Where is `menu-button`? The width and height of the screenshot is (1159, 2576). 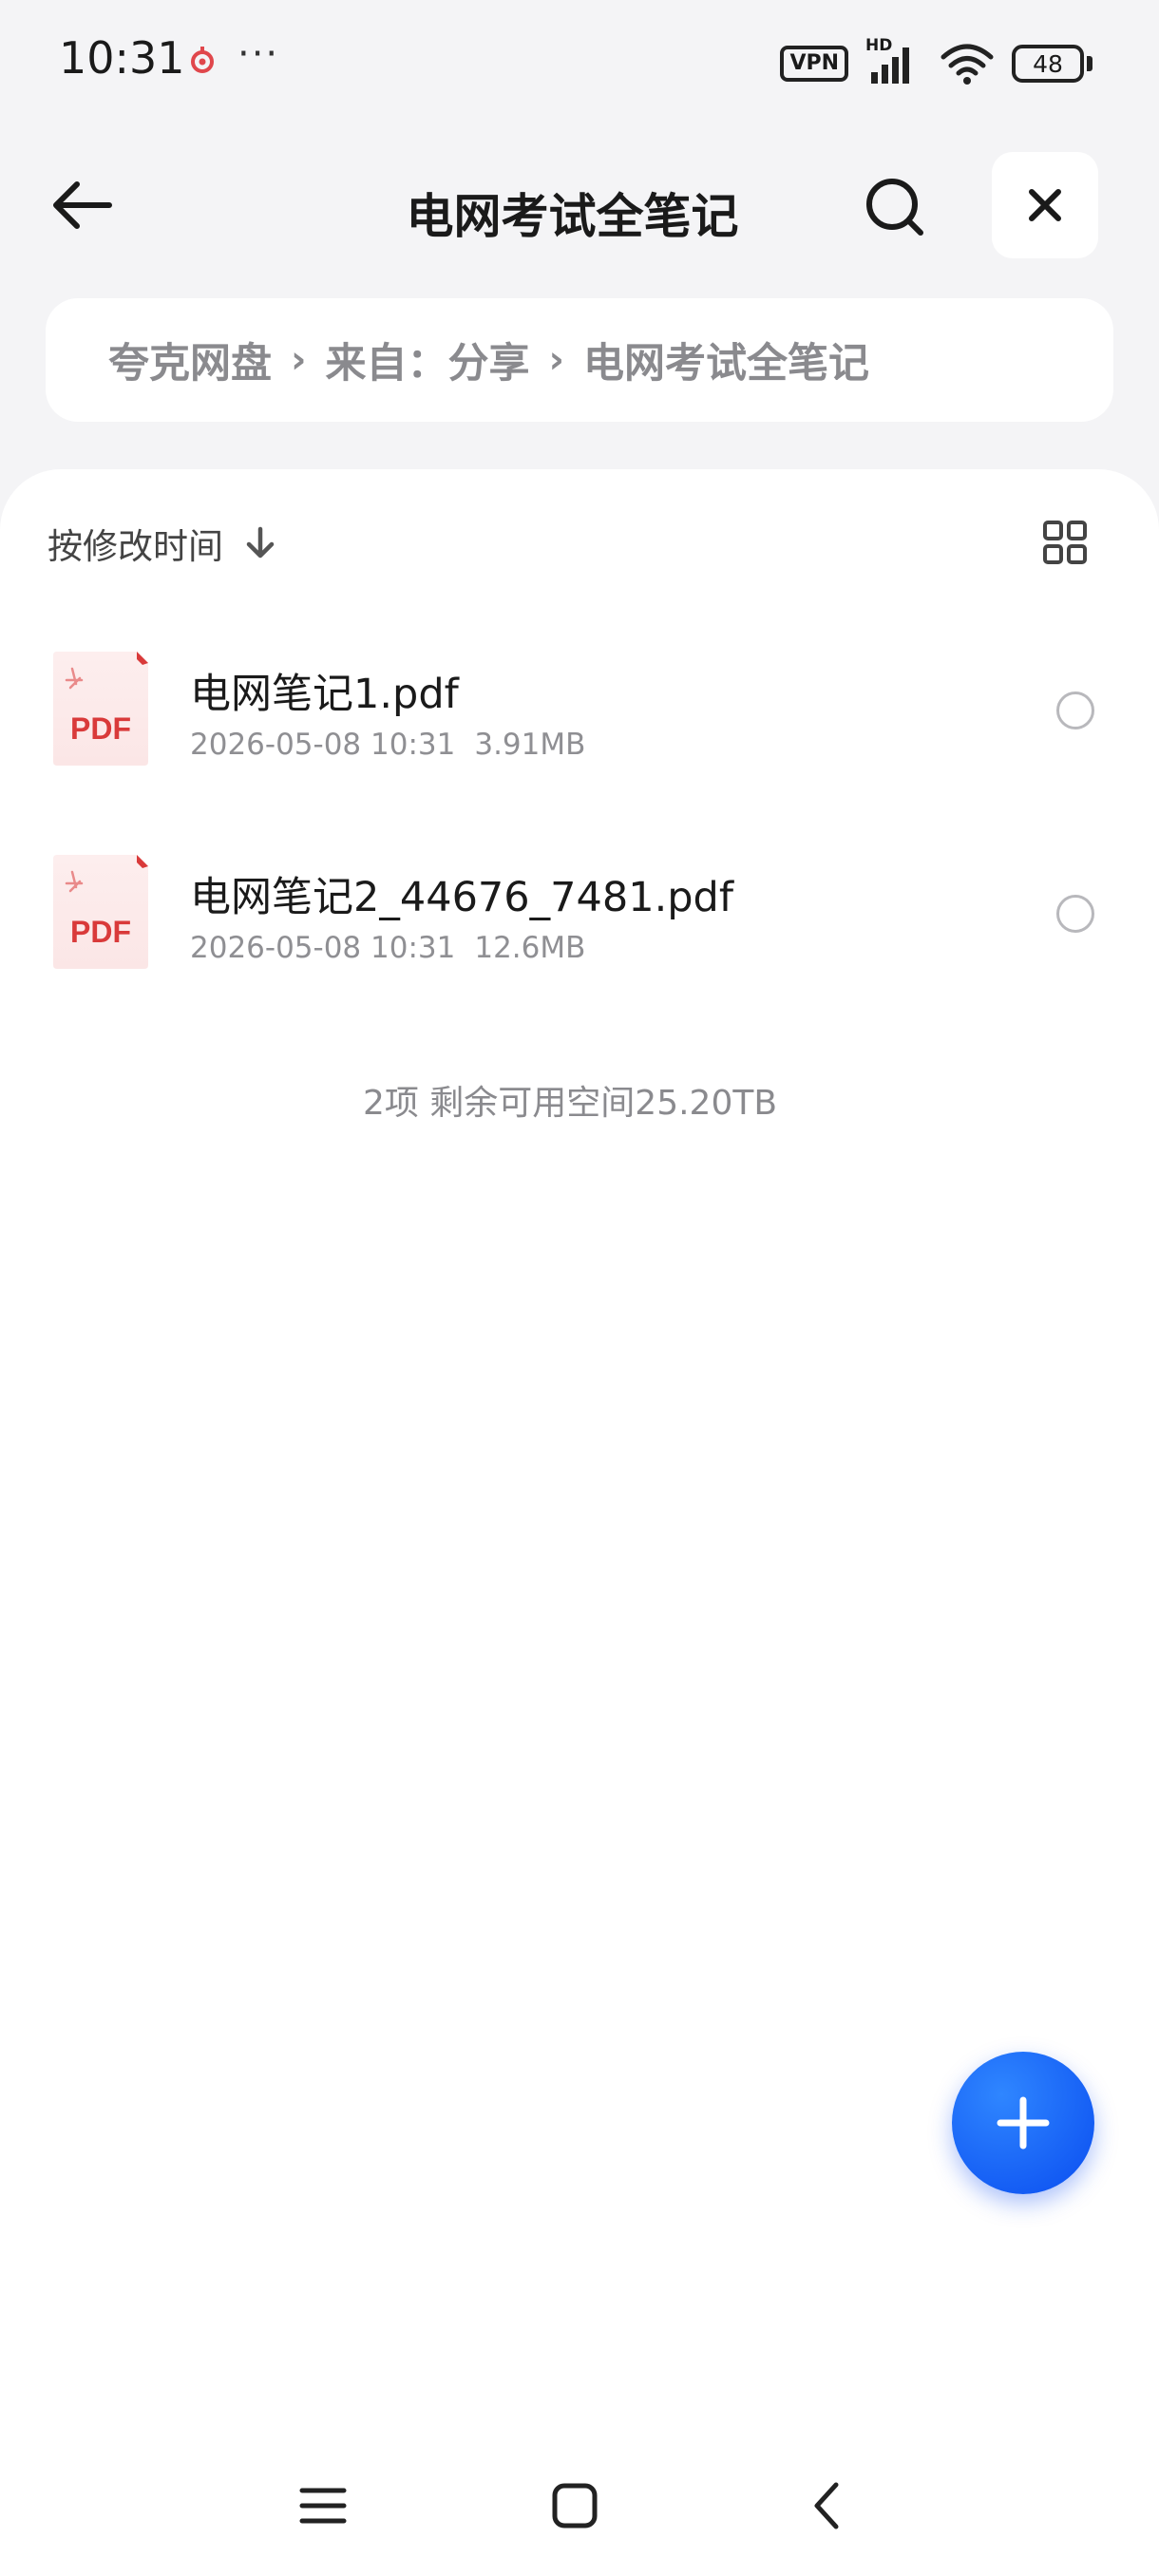 menu-button is located at coordinates (323, 2506).